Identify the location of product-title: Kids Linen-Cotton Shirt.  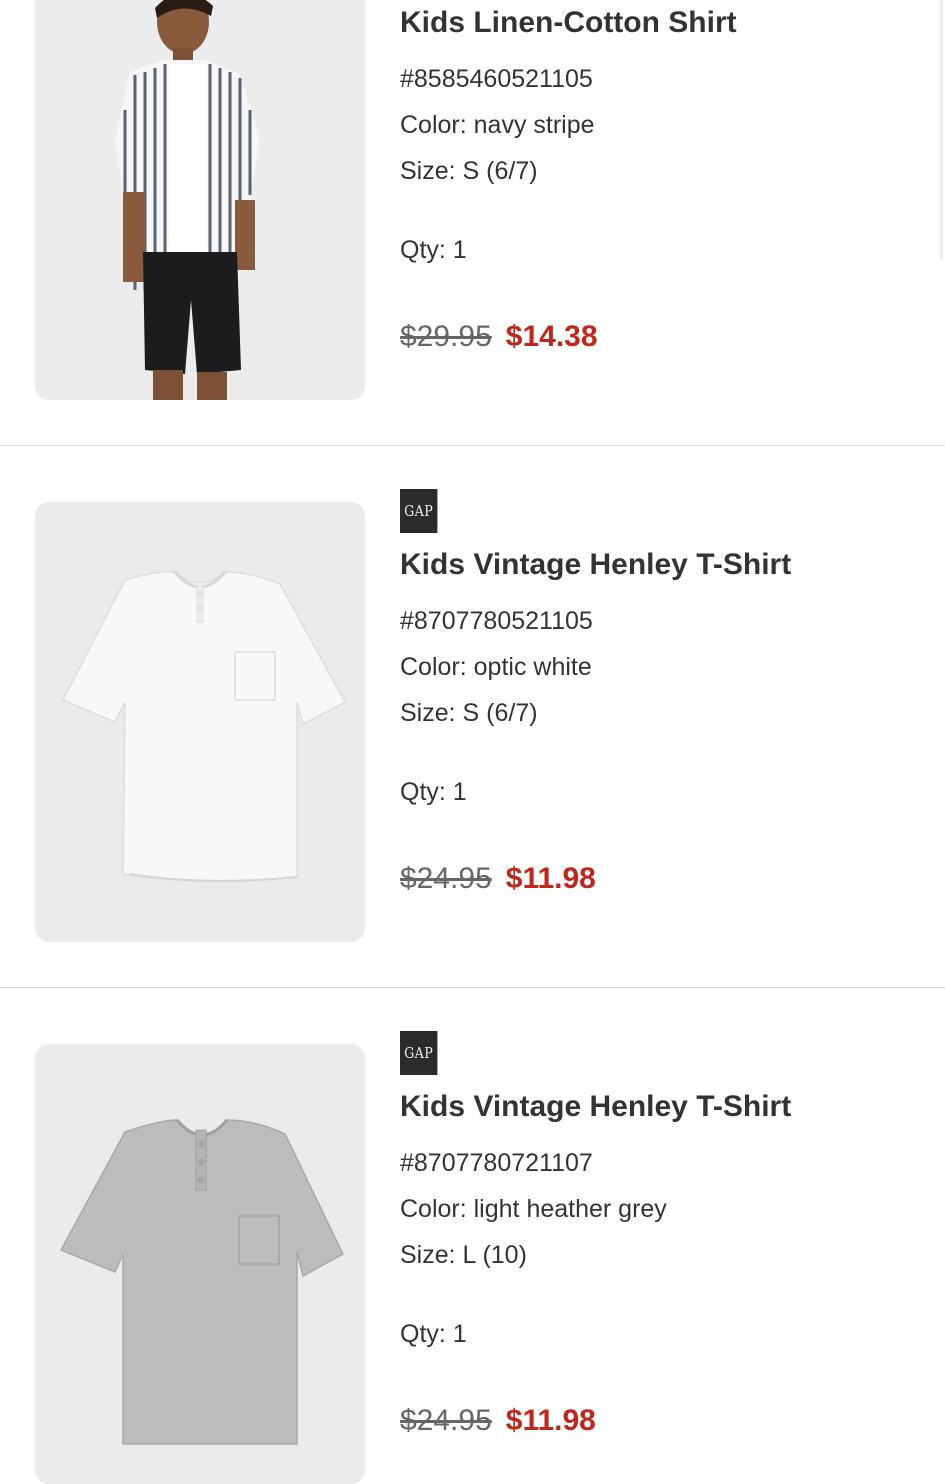
(568, 23).